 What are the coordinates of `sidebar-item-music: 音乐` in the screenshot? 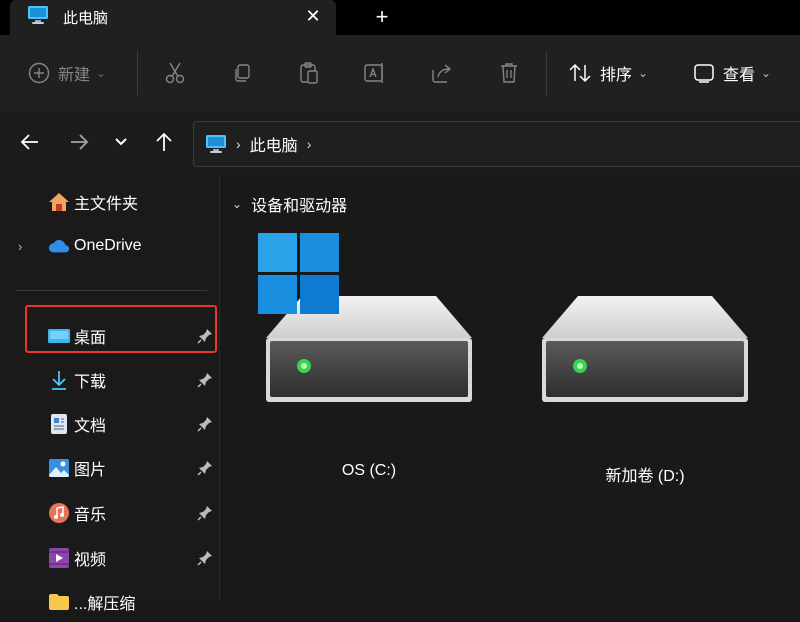 It's located at (109, 513).